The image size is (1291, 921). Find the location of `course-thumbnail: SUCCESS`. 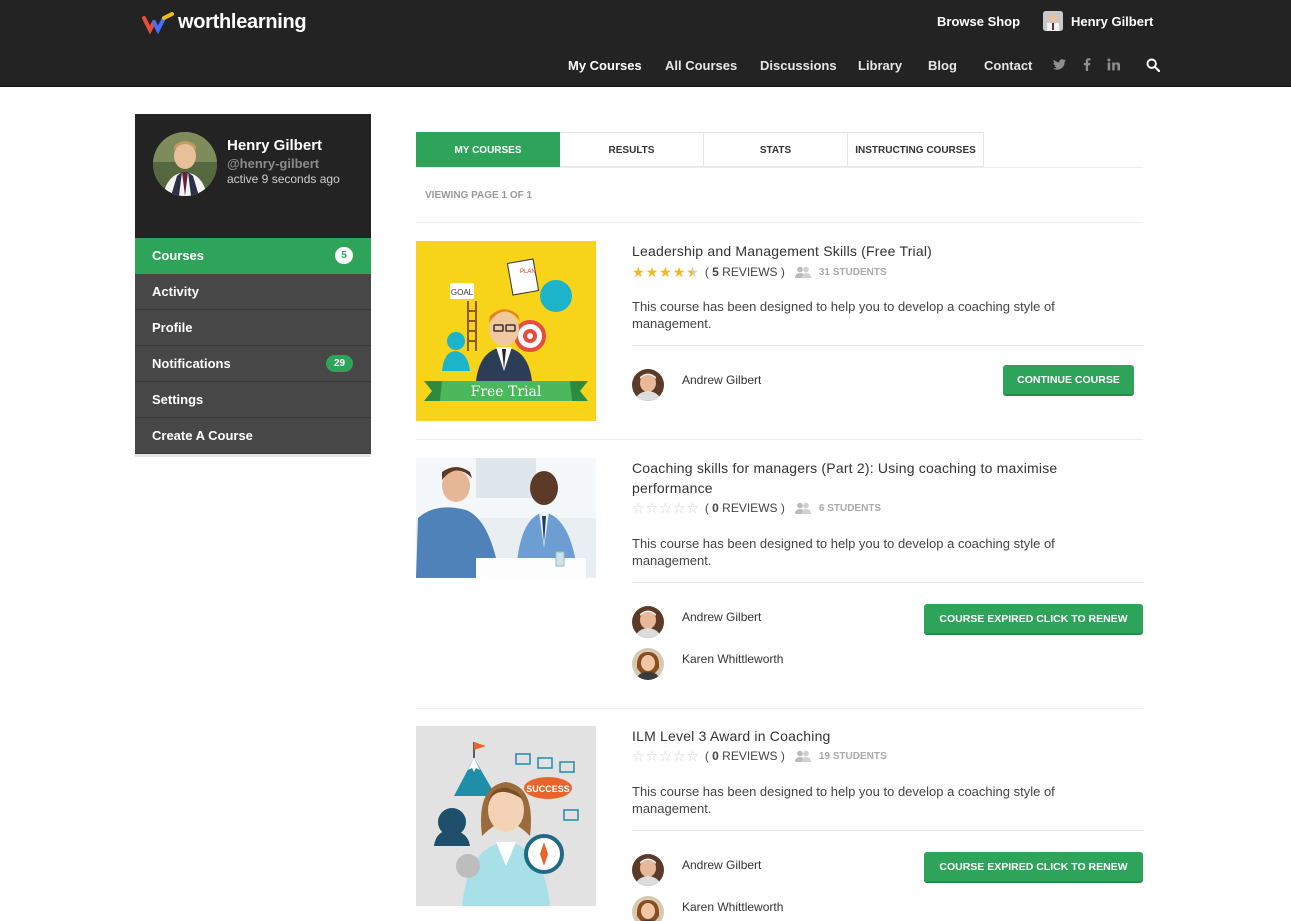

course-thumbnail: SUCCESS is located at coordinates (506, 816).